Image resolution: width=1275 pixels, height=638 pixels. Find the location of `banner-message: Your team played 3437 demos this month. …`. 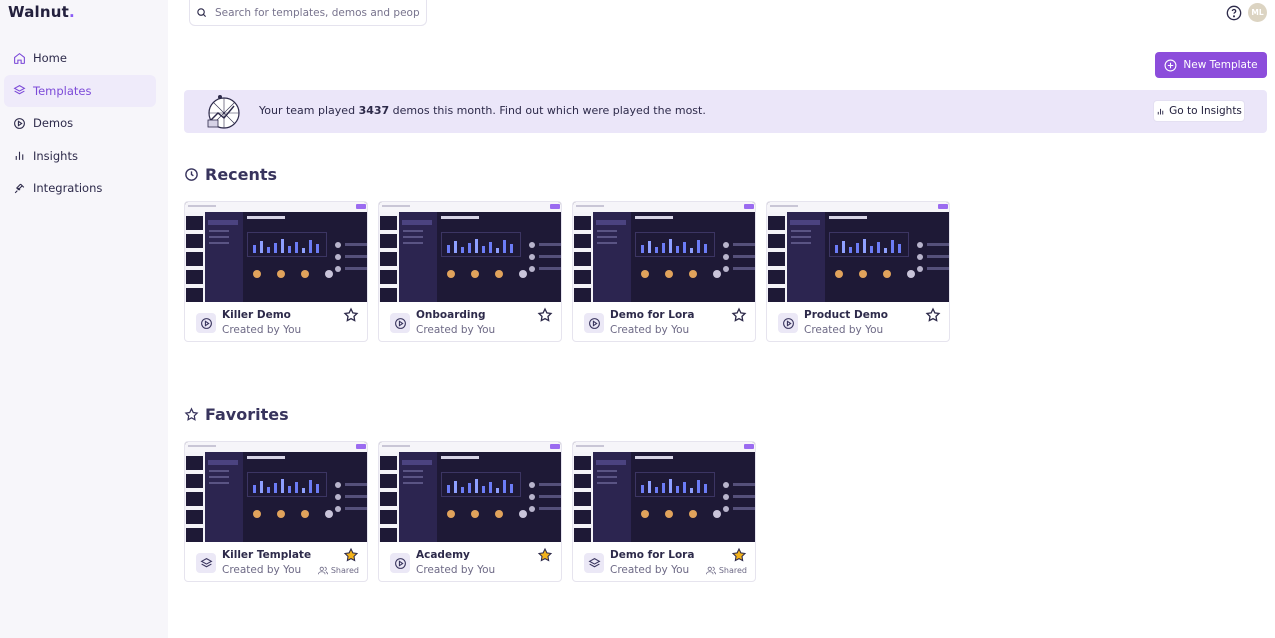

banner-message: Your team played 3437 demos this month. … is located at coordinates (482, 110).